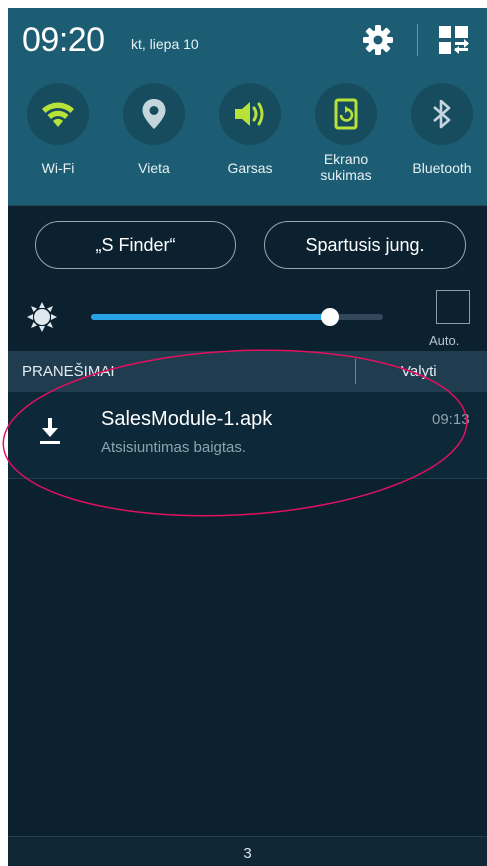 The height and width of the screenshot is (866, 487). Describe the element at coordinates (249, 114) in the screenshot. I see `speaker-icon` at that location.